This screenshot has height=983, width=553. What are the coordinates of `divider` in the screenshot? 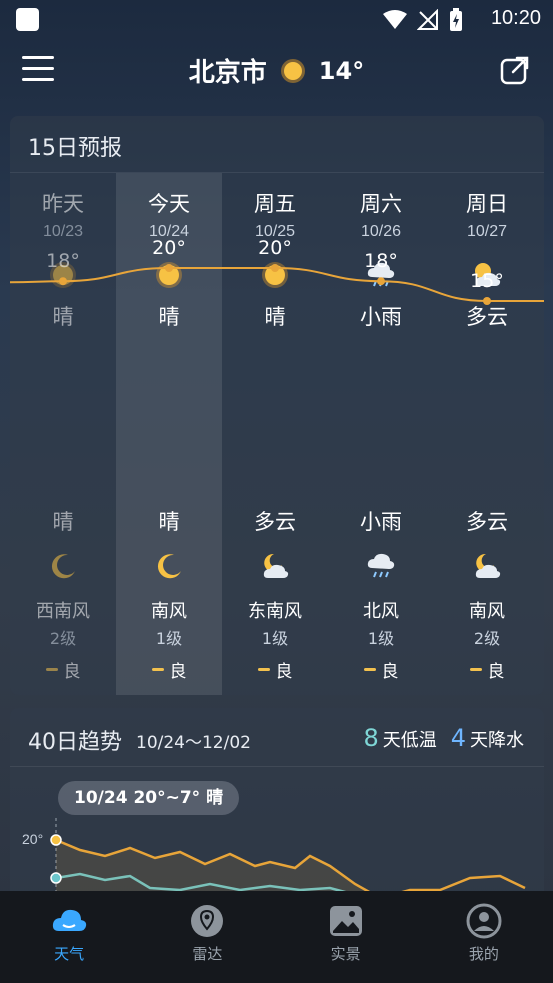 It's located at (277, 766).